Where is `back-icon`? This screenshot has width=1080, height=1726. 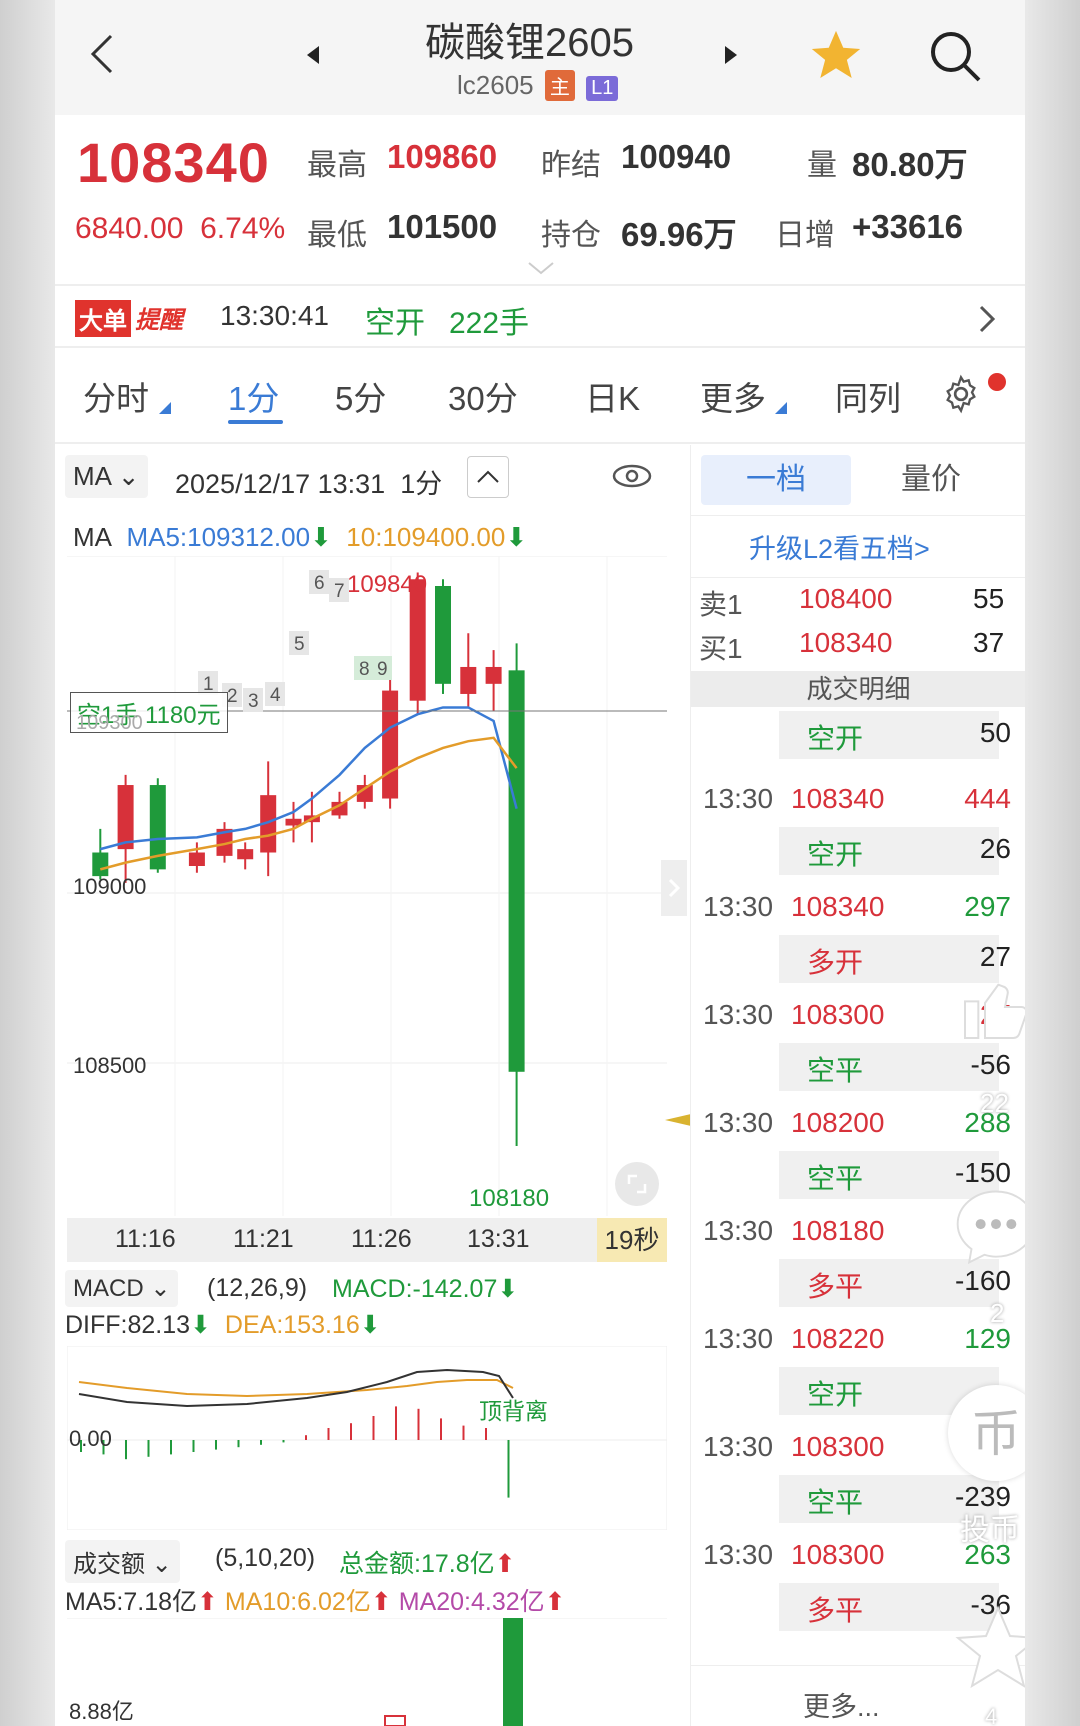
back-icon is located at coordinates (102, 54).